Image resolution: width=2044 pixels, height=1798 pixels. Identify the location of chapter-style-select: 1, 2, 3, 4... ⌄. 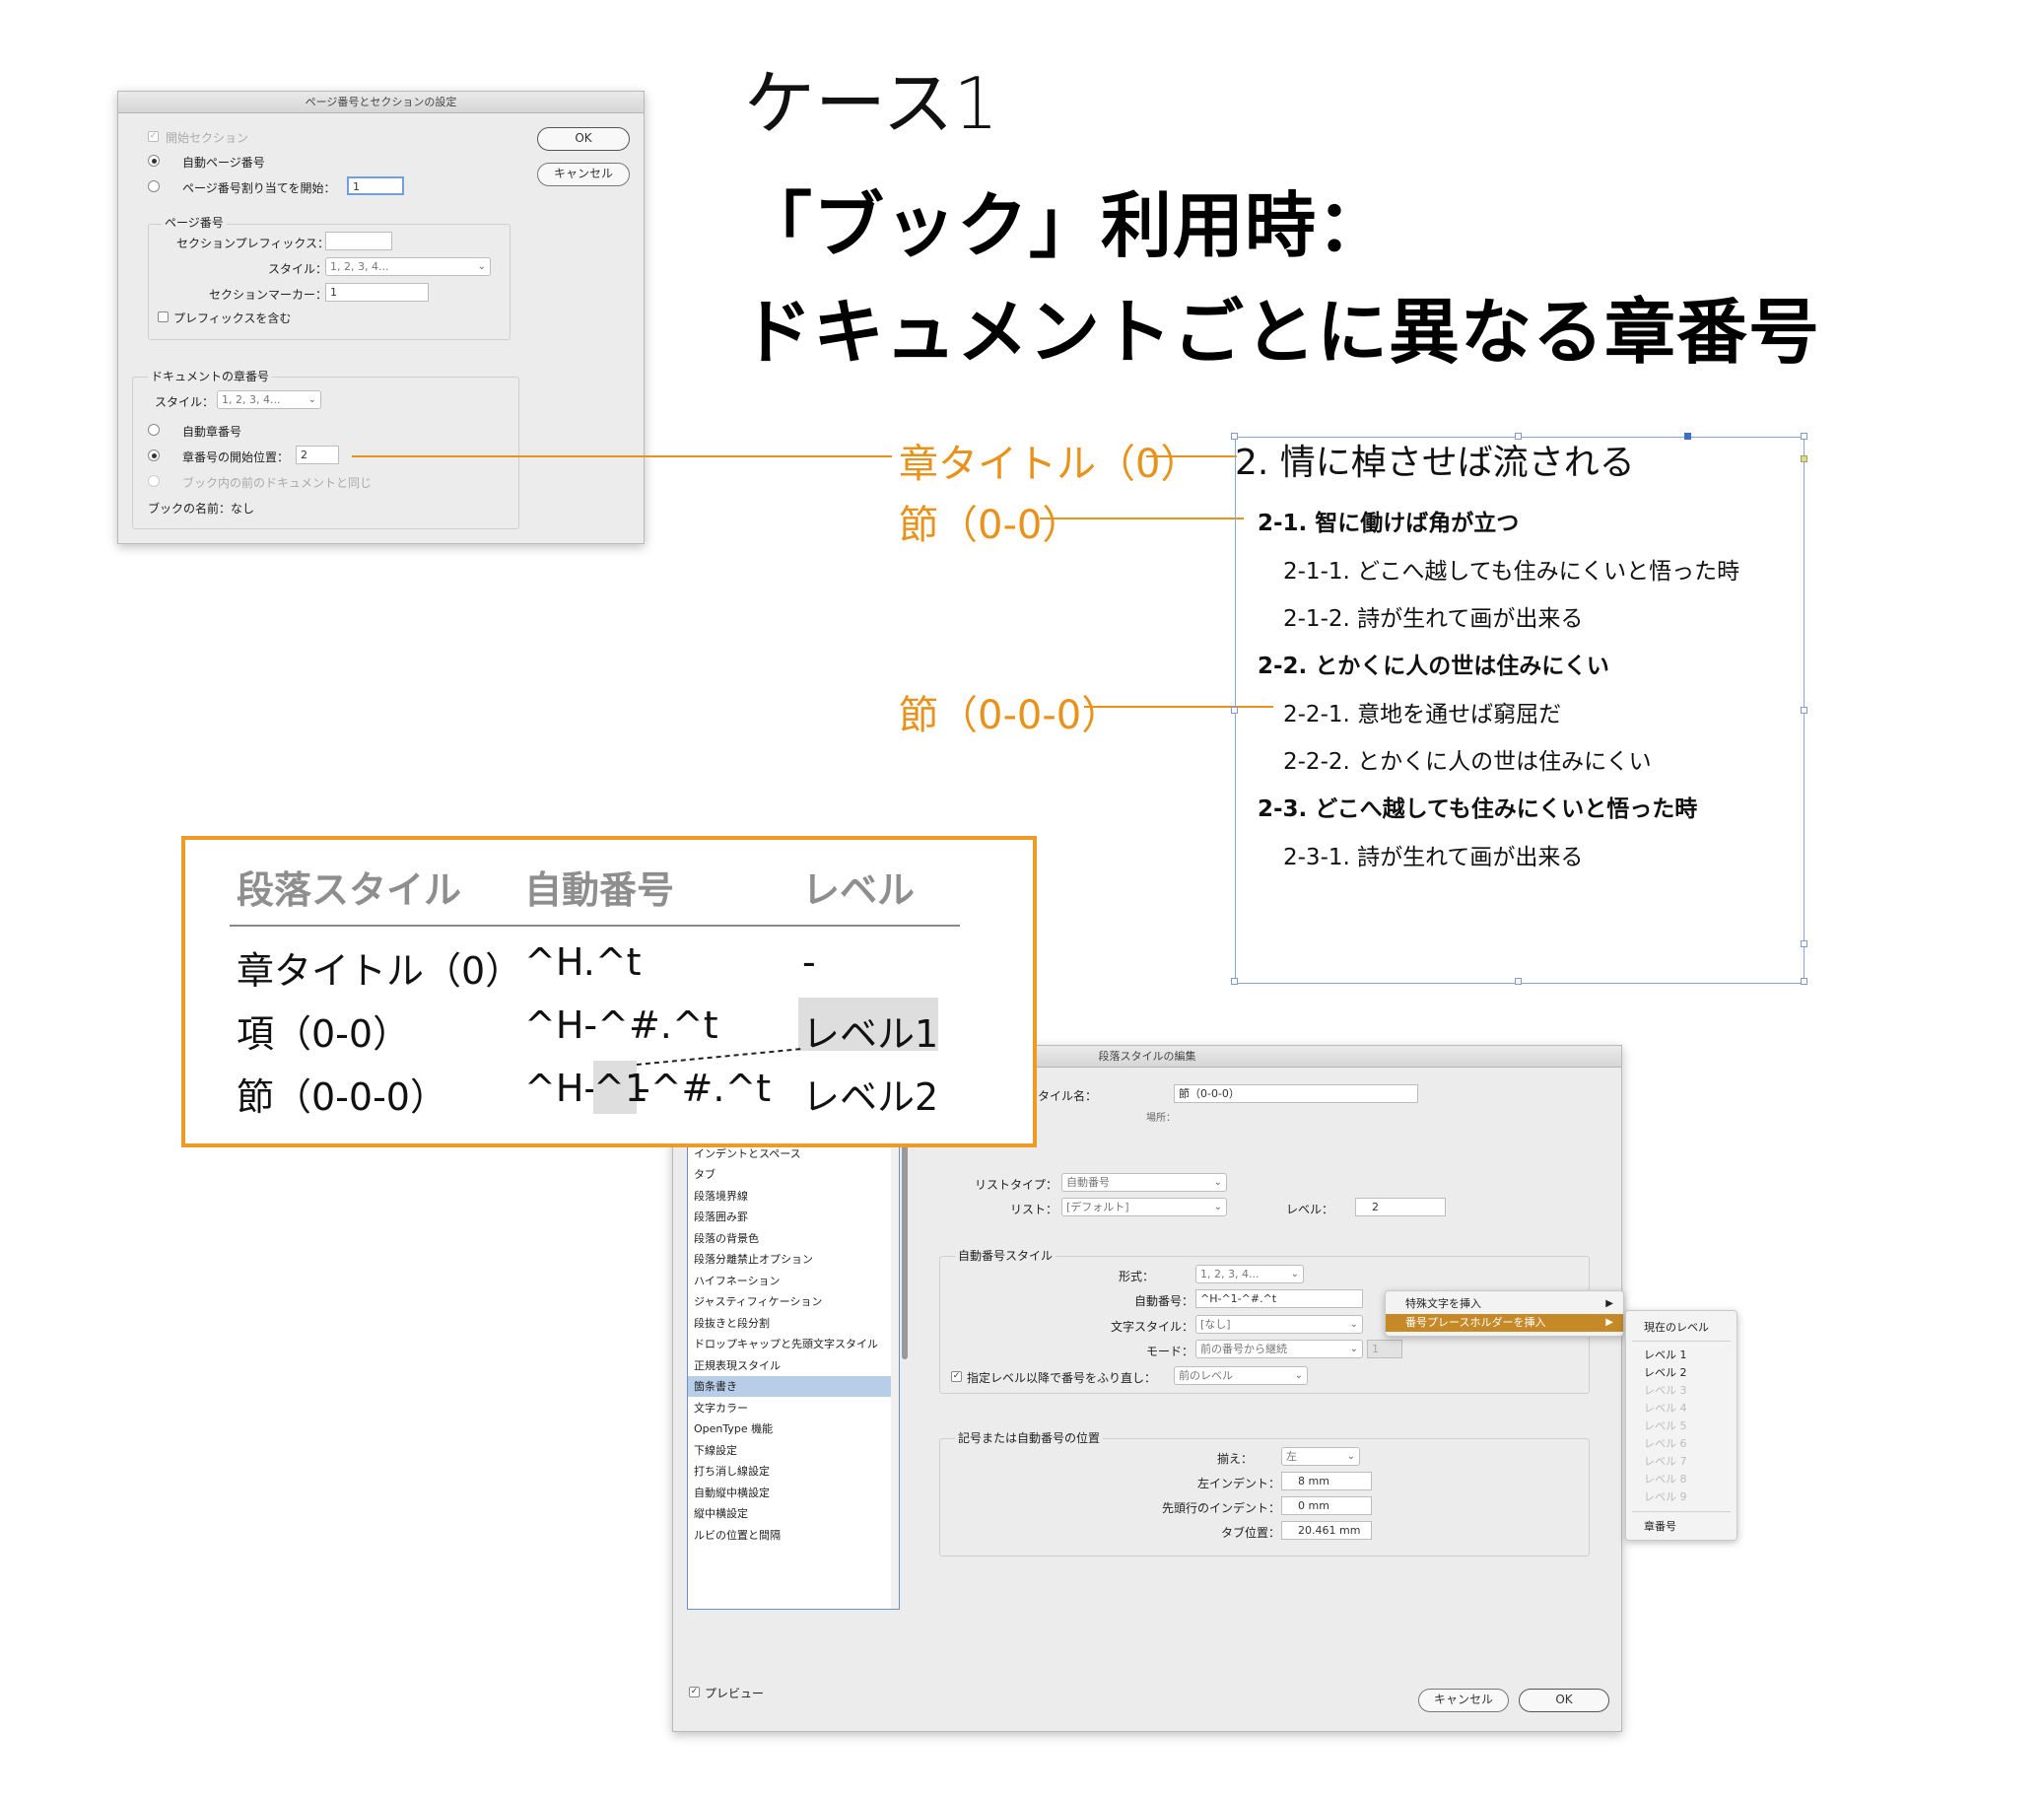
(269, 400).